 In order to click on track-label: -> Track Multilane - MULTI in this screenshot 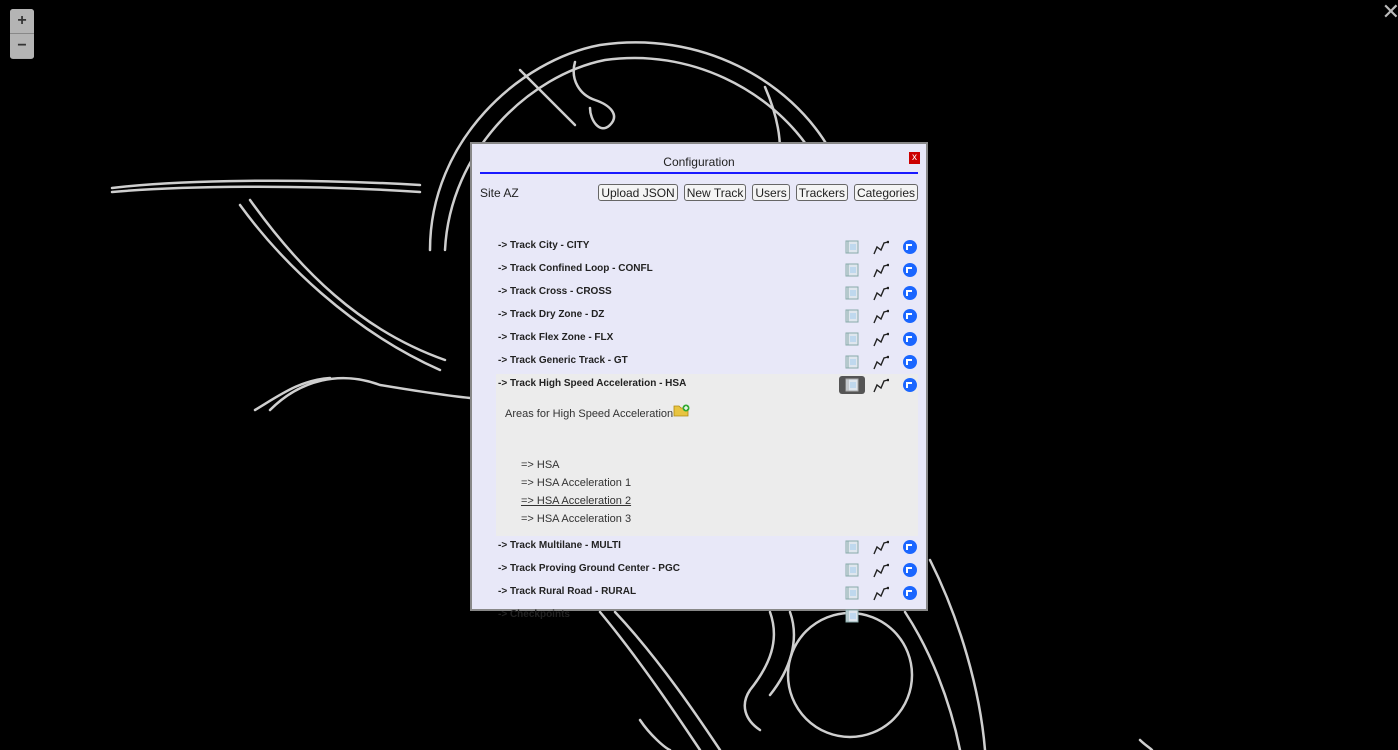, I will do `click(559, 545)`.